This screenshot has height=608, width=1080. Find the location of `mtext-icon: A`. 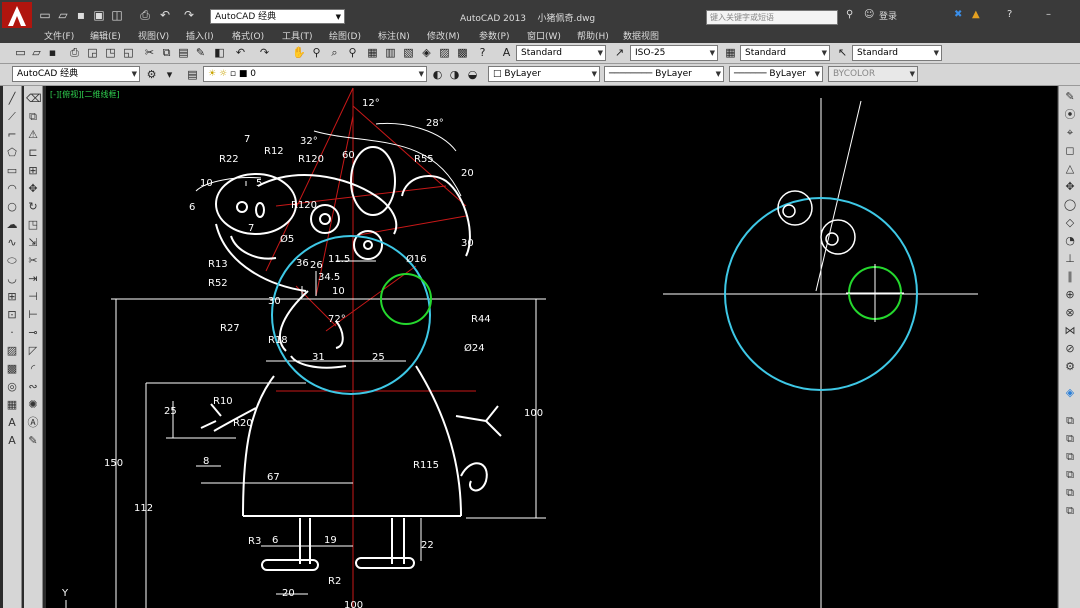

mtext-icon: A is located at coordinates (12, 423).